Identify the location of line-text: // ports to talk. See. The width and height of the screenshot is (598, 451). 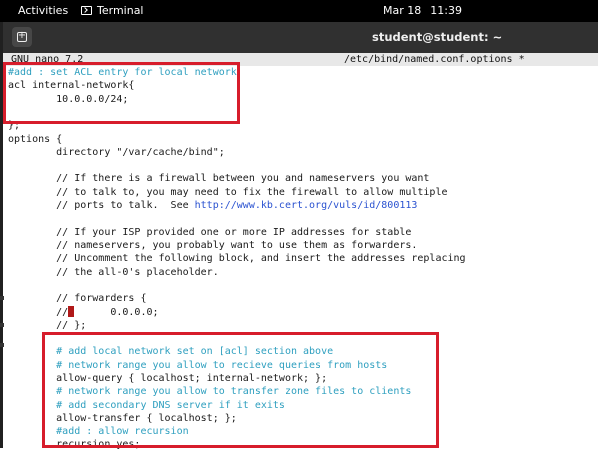
(101, 205).